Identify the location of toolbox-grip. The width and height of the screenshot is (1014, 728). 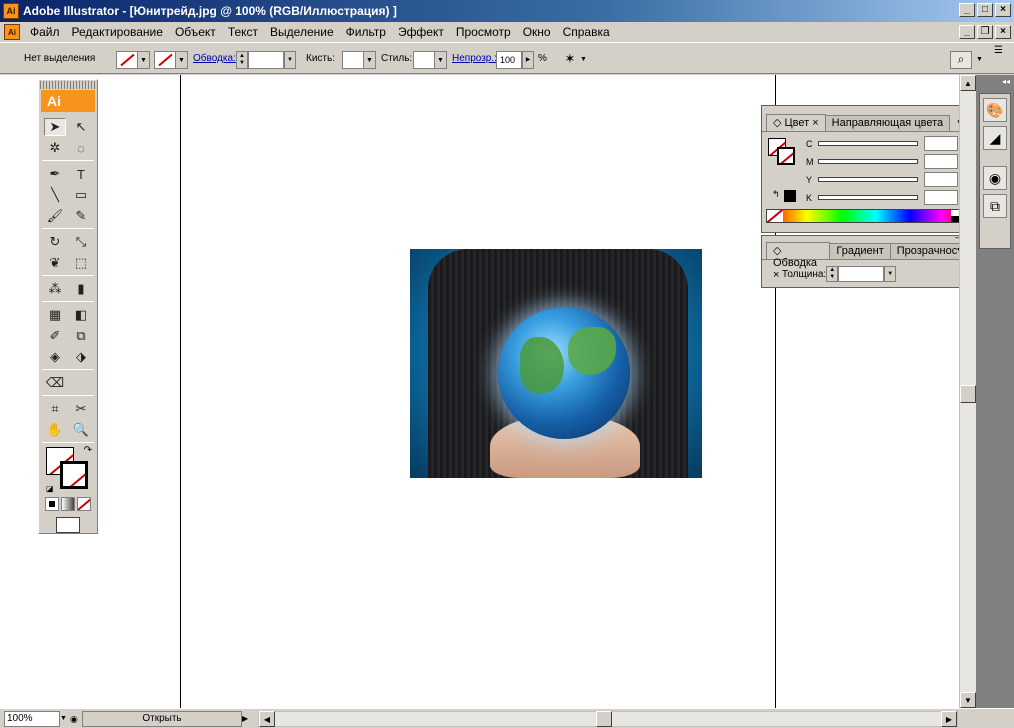
(68, 85).